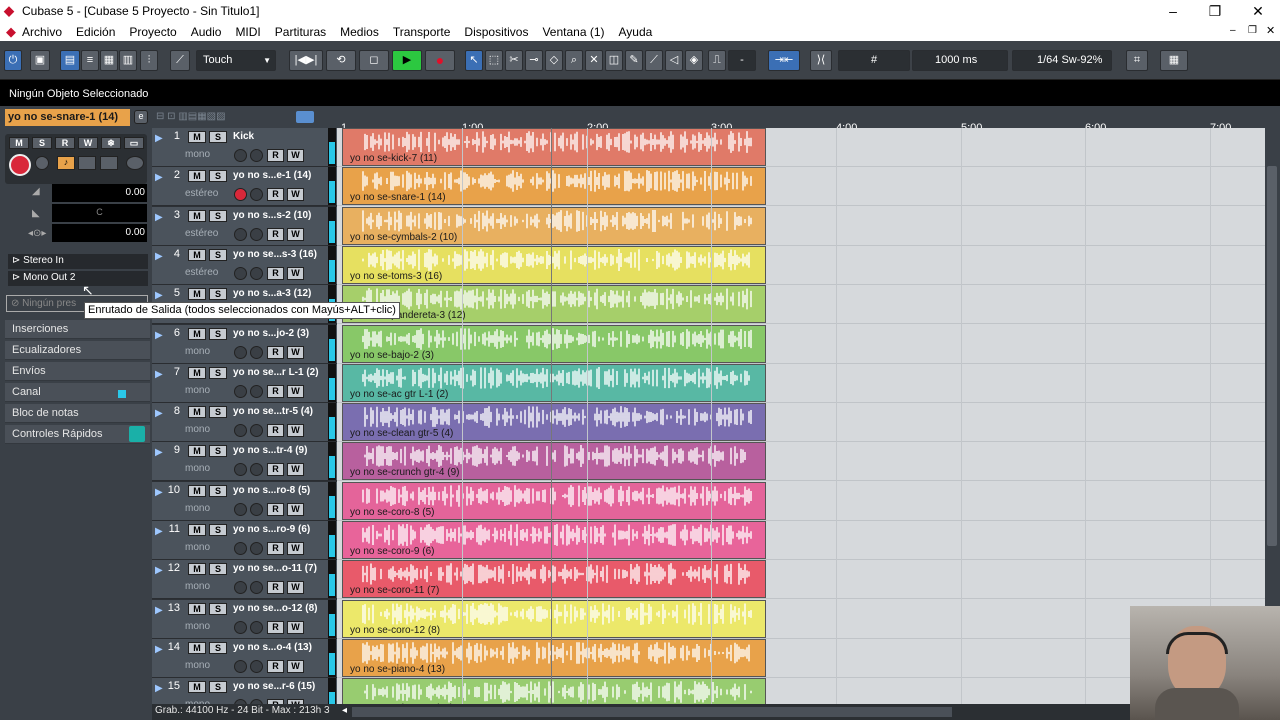 Image resolution: width=1280 pixels, height=720 pixels. What do you see at coordinates (496, 32) in the screenshot?
I see `menu-dispositivos: Dispositivos` at bounding box center [496, 32].